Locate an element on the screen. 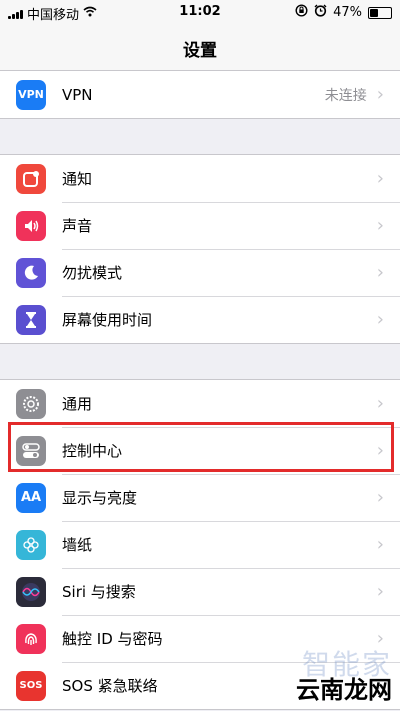 The height and width of the screenshot is (711, 400). status-right: 47% is located at coordinates (343, 12).